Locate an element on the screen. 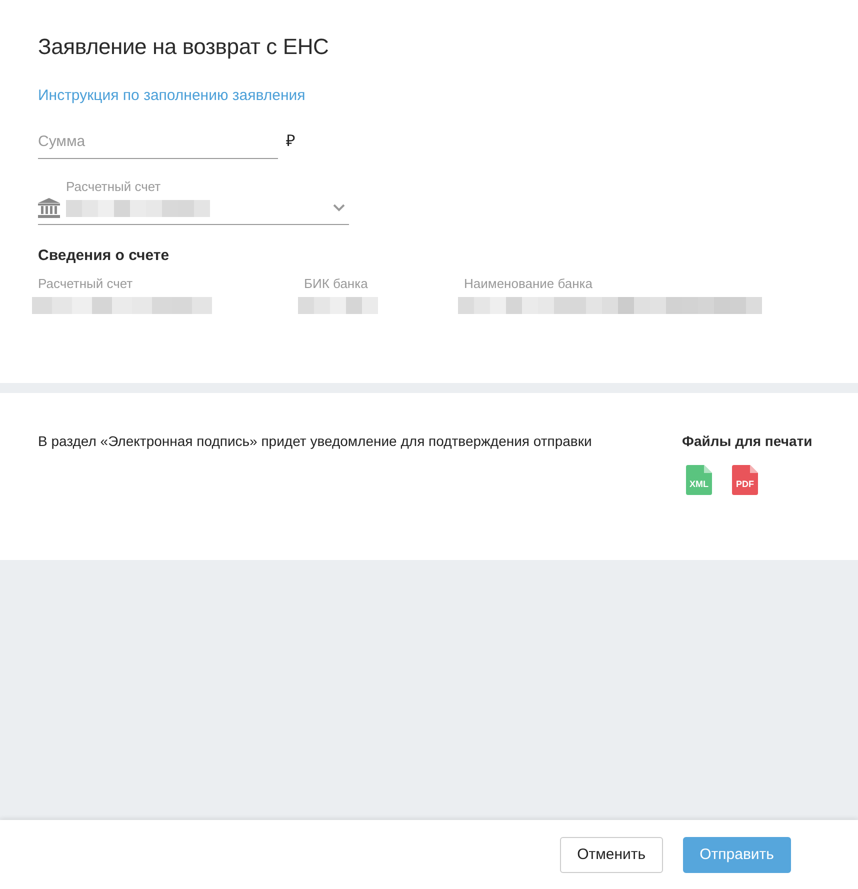  caret-icon is located at coordinates (339, 208).